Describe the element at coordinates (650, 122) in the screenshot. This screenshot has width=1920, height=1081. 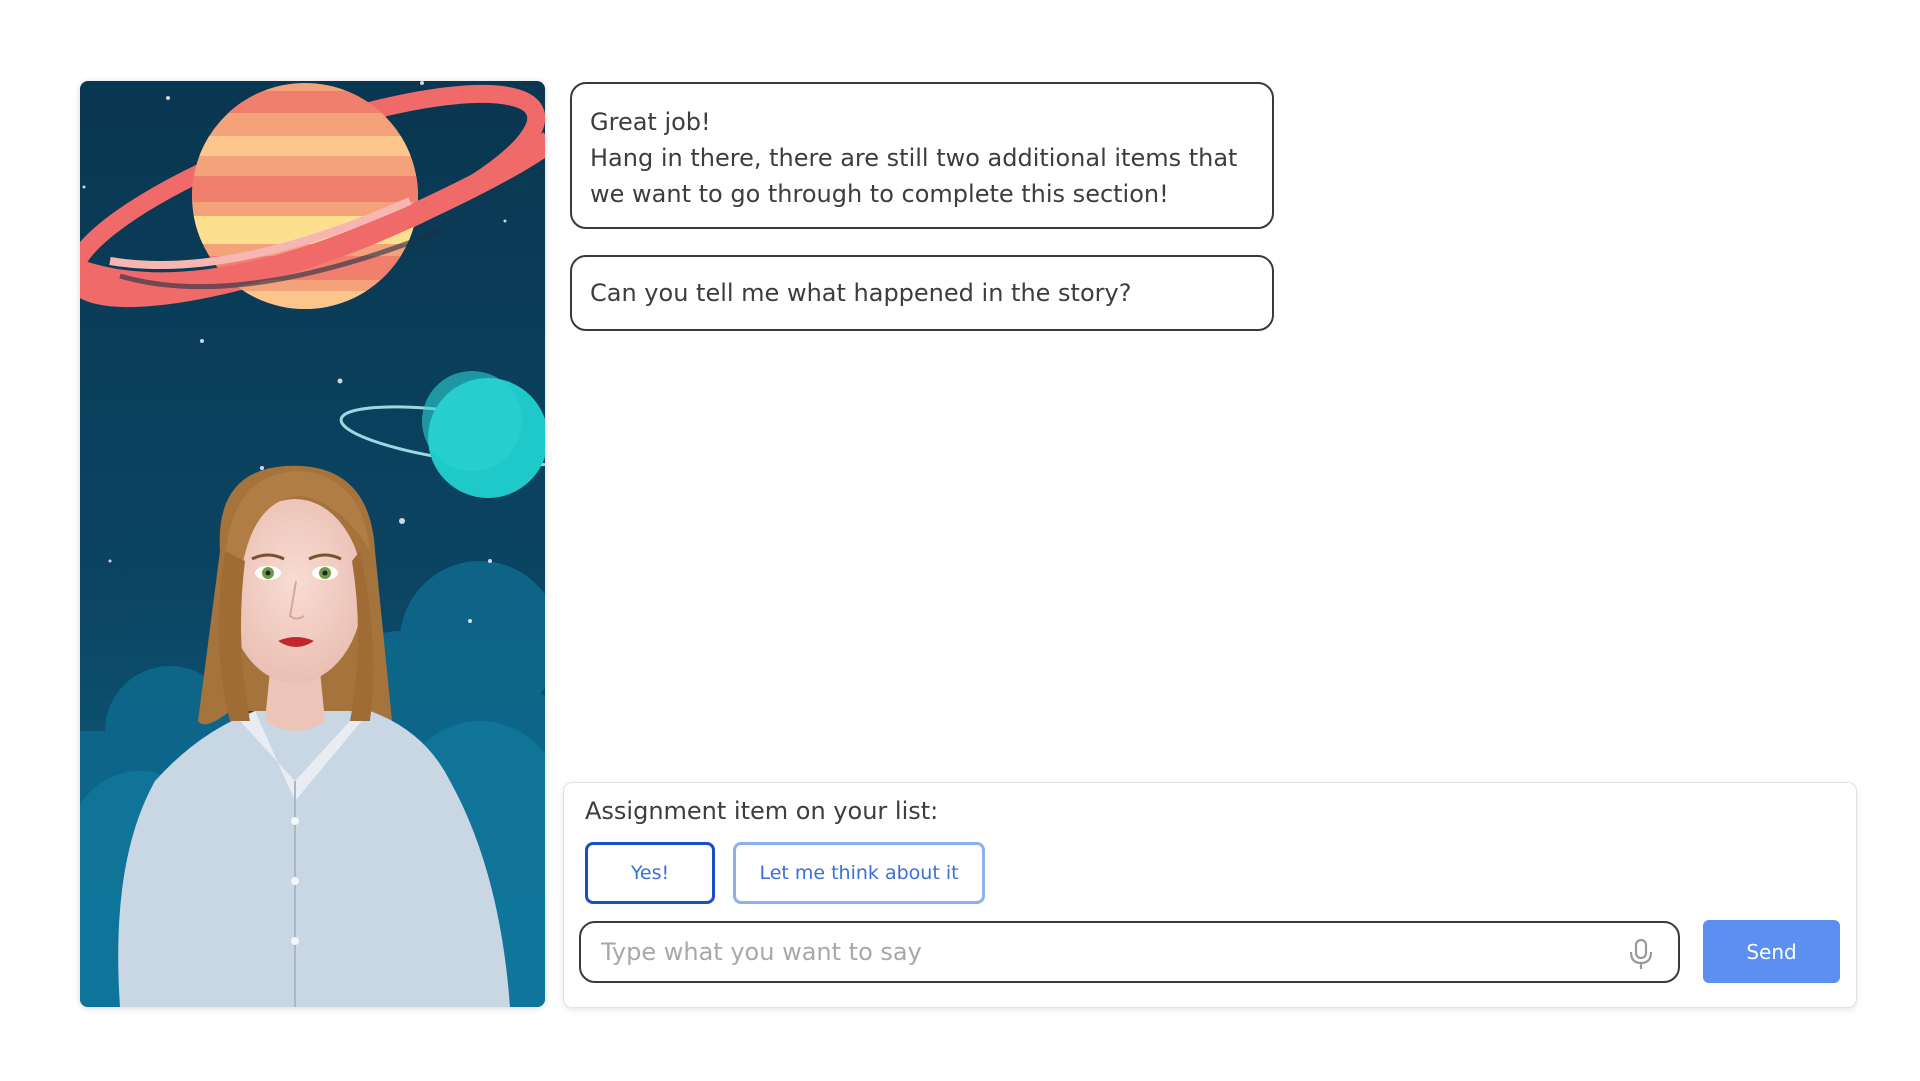
I see `message-heading: Great job!` at that location.